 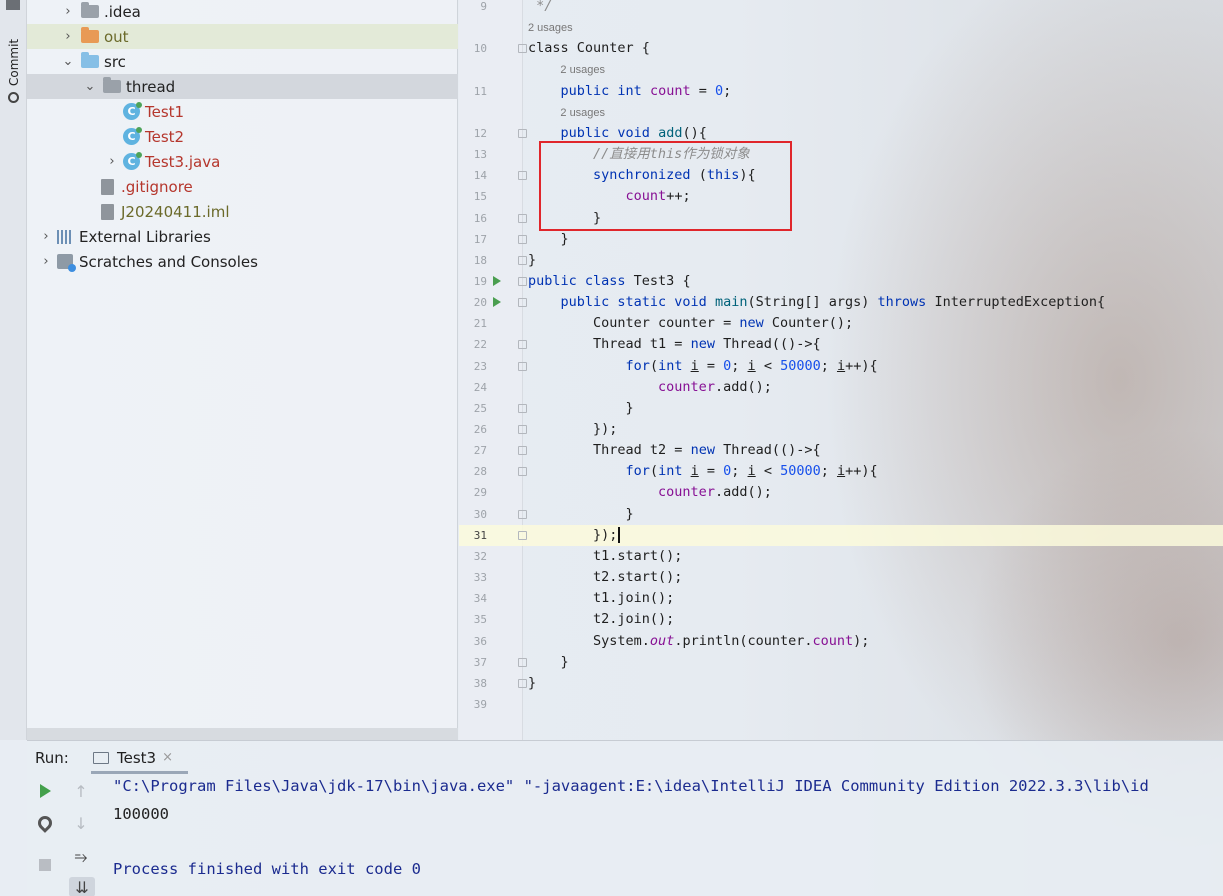 What do you see at coordinates (841, 260) in the screenshot?
I see `code-line: 18}` at bounding box center [841, 260].